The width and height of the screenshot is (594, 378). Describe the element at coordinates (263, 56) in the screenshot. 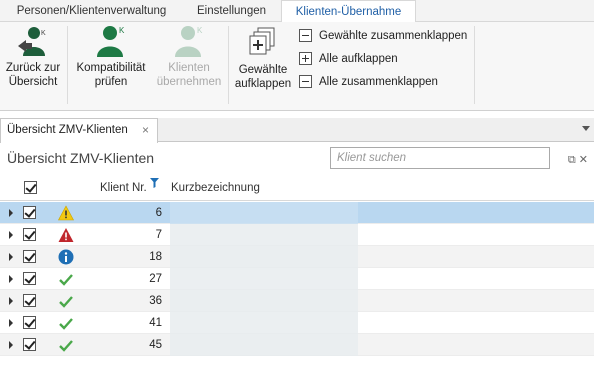

I see `expand-selected-button: Gewählte aufklappen` at that location.